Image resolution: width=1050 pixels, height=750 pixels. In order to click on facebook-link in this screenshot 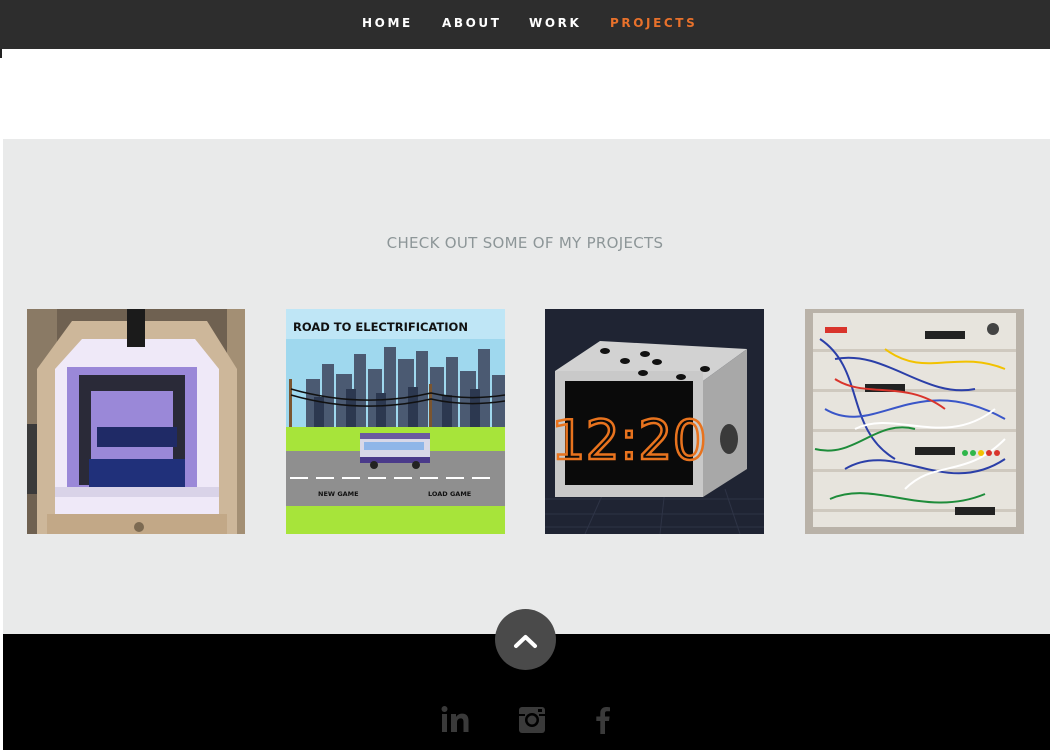, I will do `click(604, 720)`.